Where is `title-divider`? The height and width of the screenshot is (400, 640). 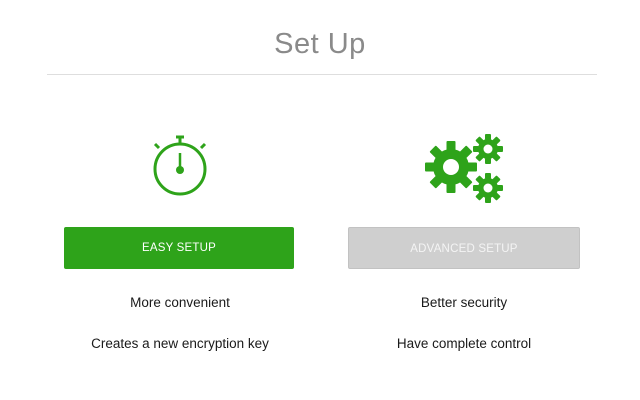 title-divider is located at coordinates (322, 74).